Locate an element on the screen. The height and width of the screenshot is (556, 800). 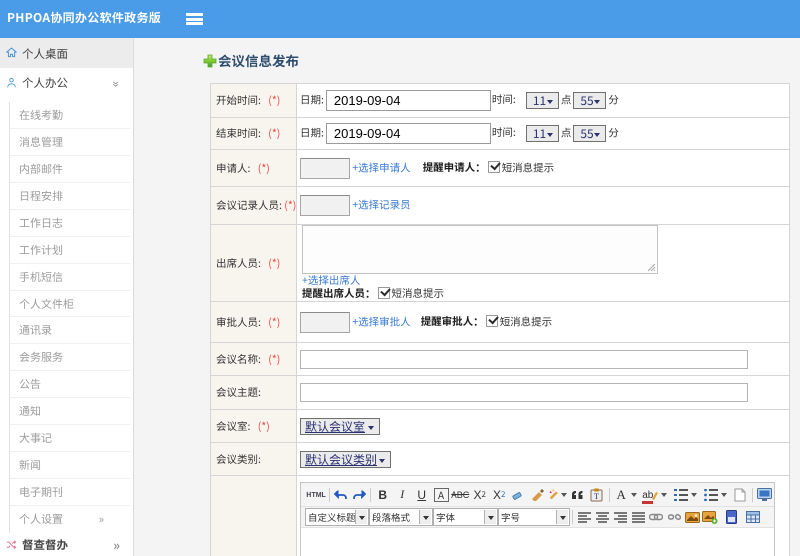
svg-text: T is located at coordinates (596, 496).